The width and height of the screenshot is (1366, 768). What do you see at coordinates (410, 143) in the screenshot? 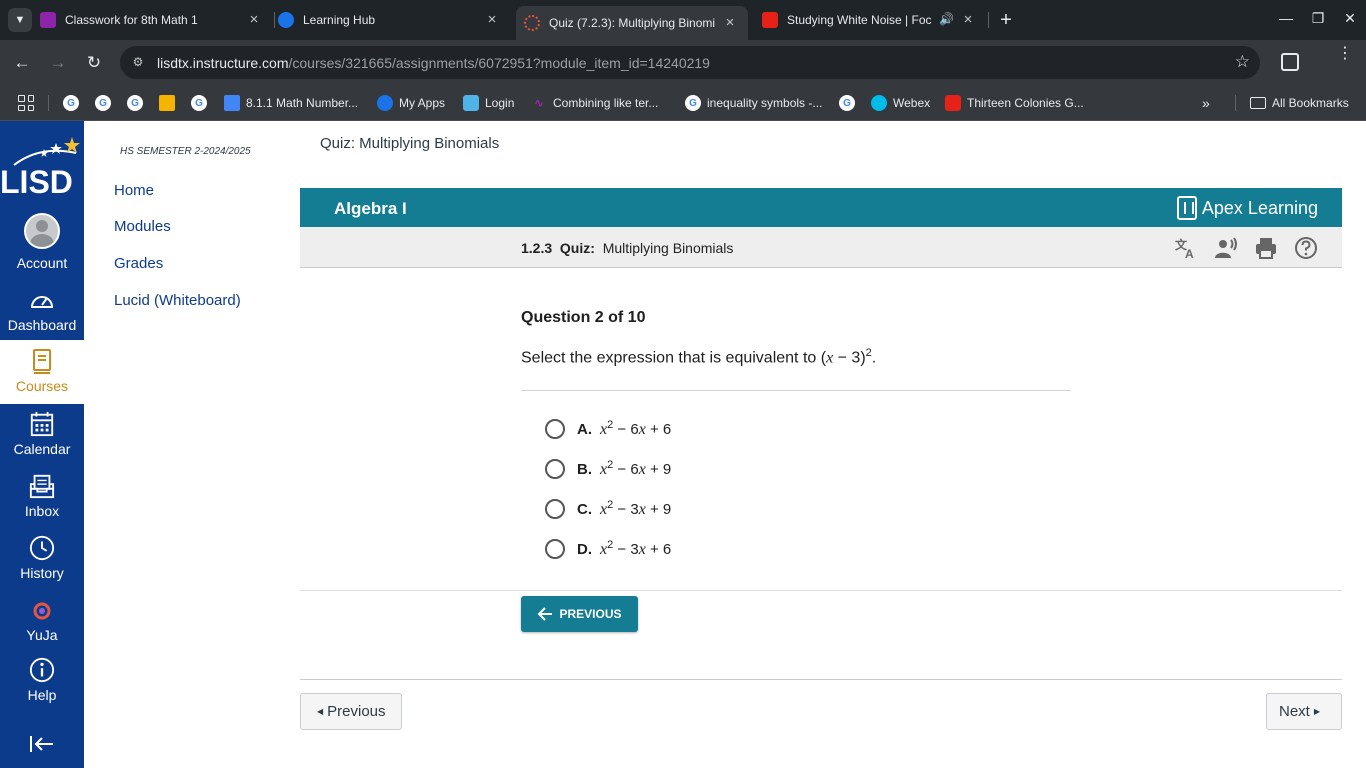
I see `page-title: Quiz: Multiplying Binomials` at bounding box center [410, 143].